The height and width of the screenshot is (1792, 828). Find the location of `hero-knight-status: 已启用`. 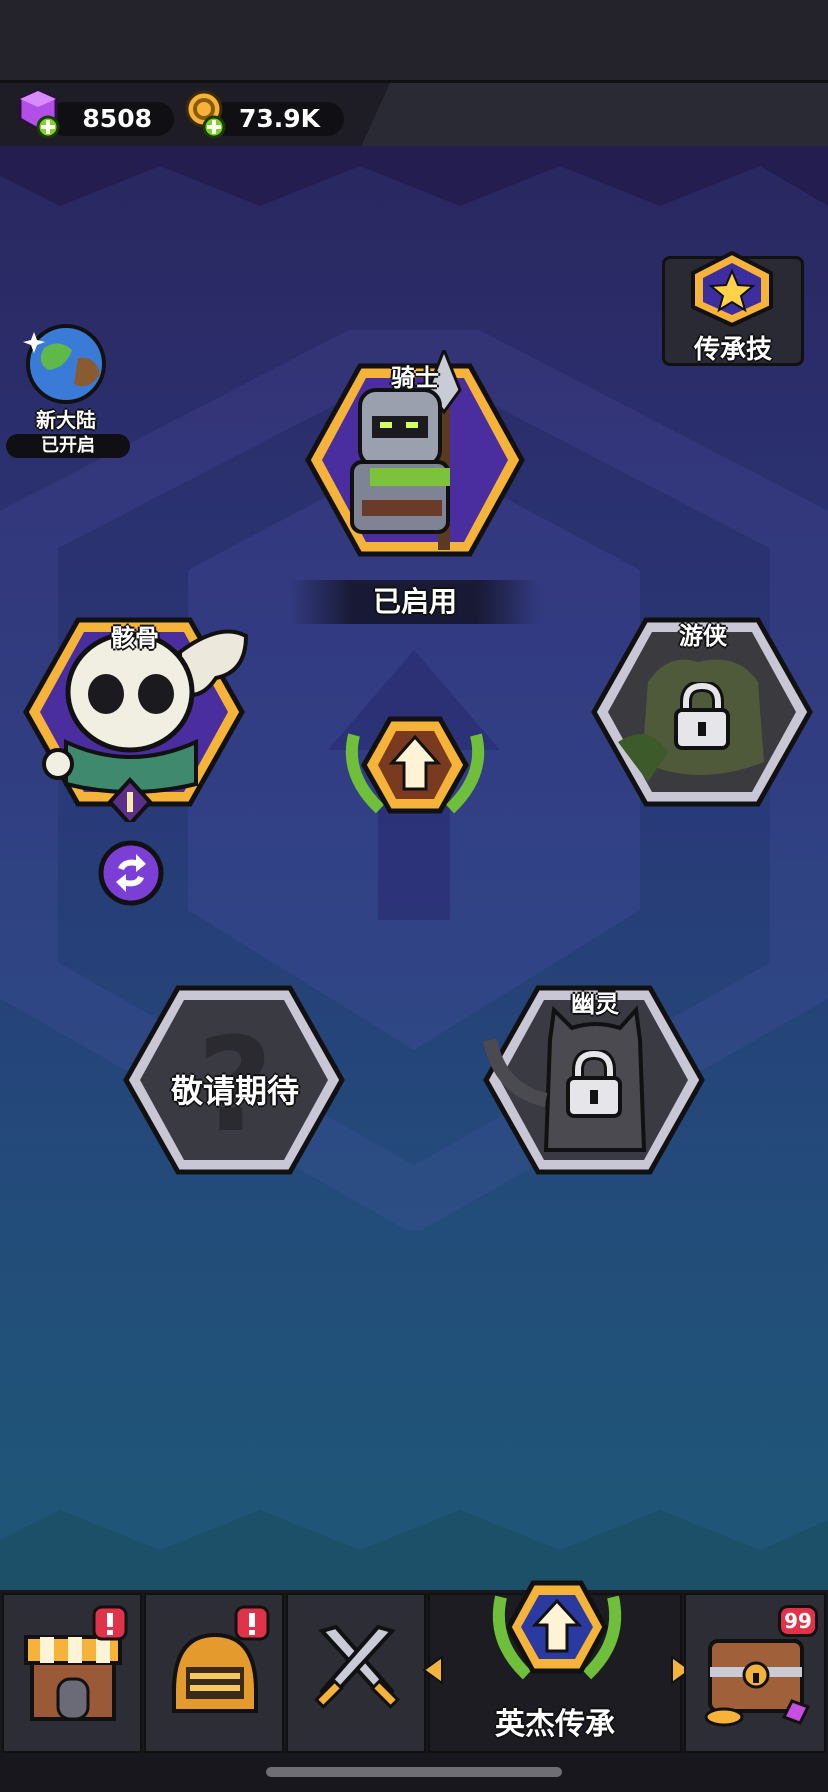

hero-knight-status: 已启用 is located at coordinates (415, 602).